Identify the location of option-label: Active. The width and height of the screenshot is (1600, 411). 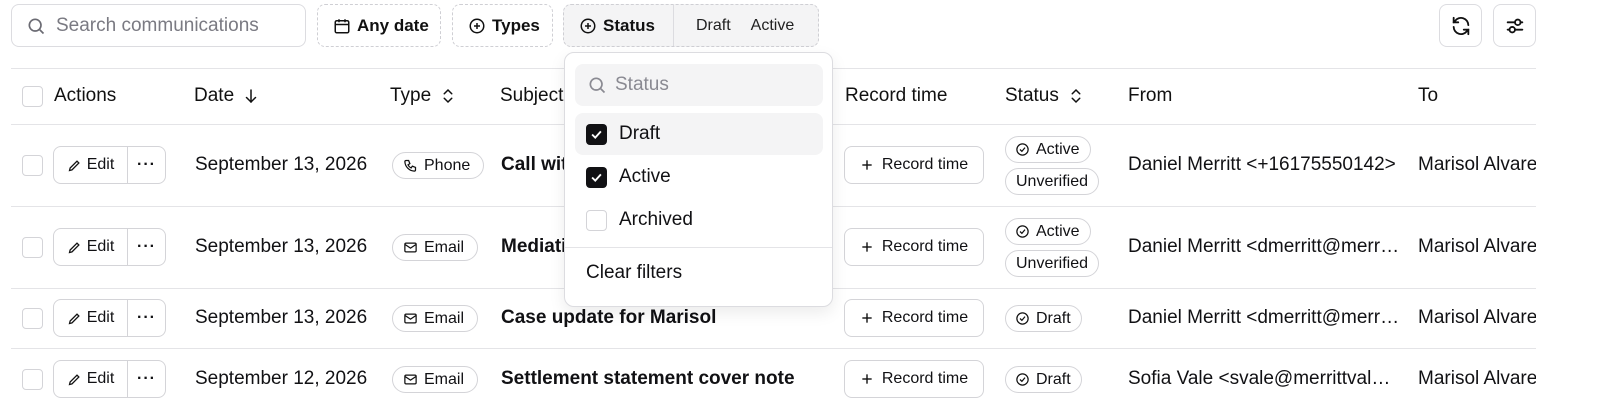
(645, 176).